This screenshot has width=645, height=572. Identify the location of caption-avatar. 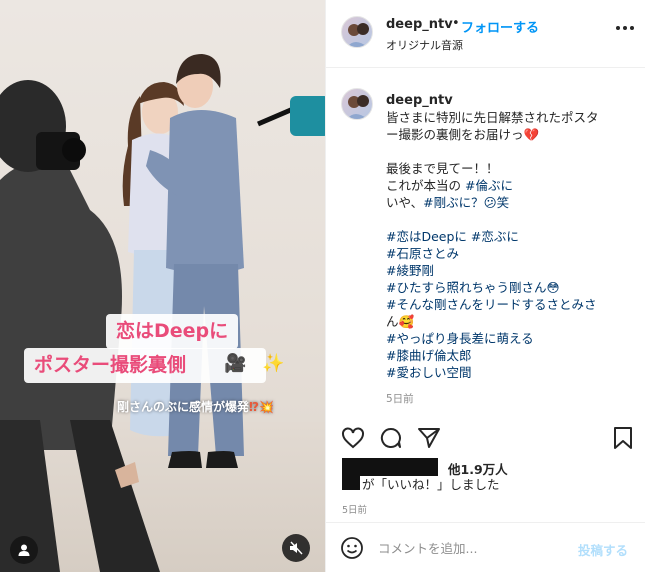
(357, 104).